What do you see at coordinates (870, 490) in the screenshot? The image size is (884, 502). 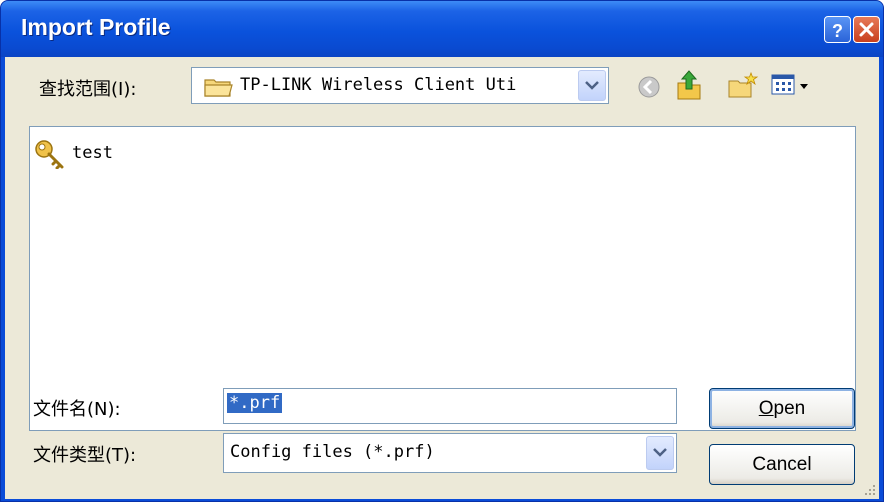 I see `resize-grip-icon` at bounding box center [870, 490].